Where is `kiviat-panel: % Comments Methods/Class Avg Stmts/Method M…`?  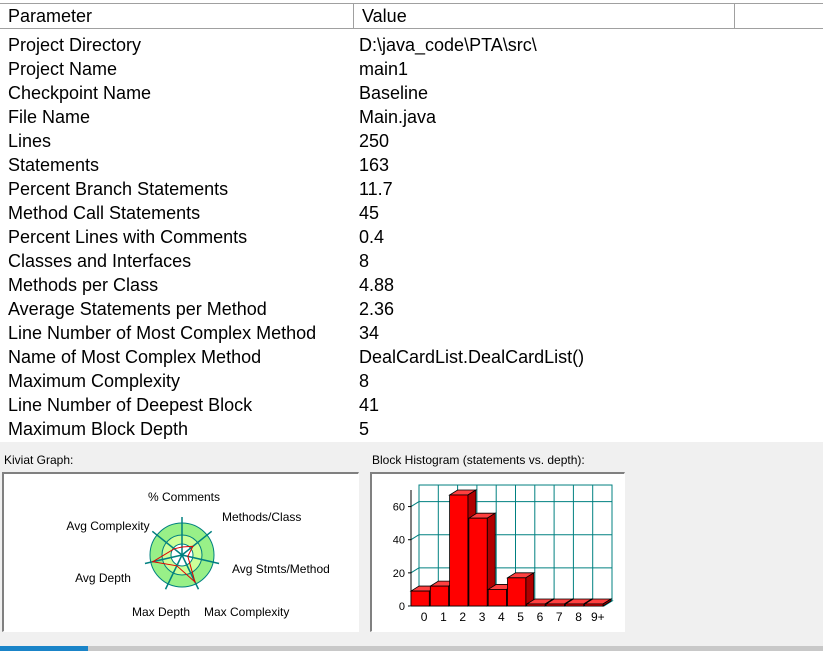 kiviat-panel: % Comments Methods/Class Avg Stmts/Method M… is located at coordinates (180, 552).